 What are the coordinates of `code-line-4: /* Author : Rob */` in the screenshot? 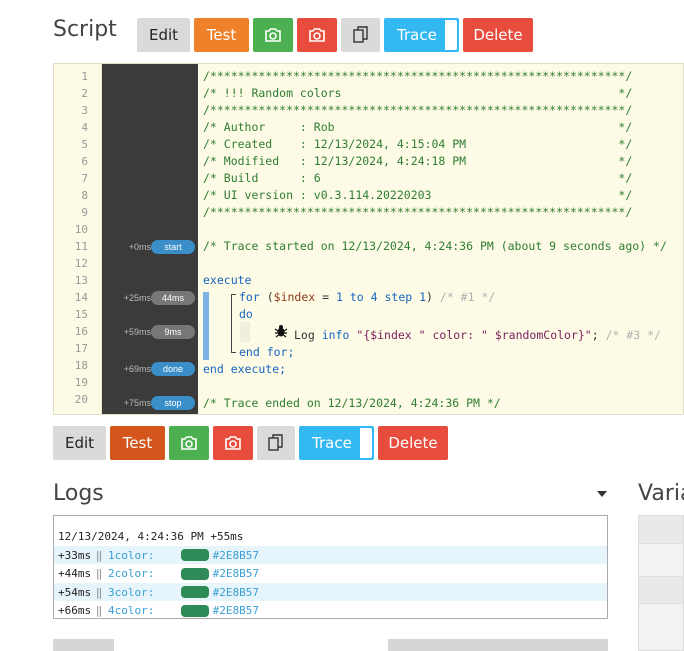 It's located at (418, 127).